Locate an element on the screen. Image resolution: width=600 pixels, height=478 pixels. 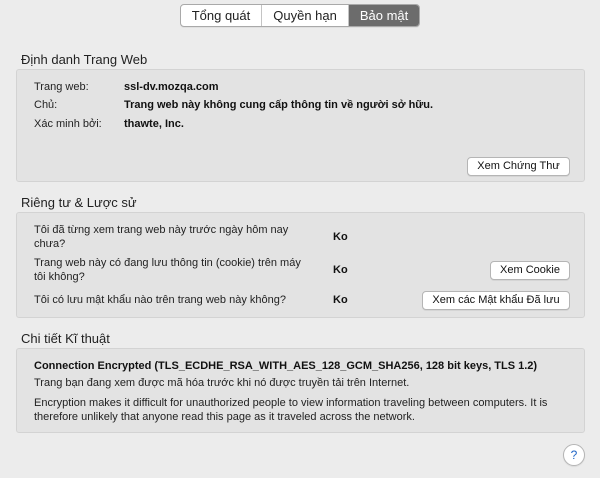
question-mark-icon: ? is located at coordinates (574, 455).